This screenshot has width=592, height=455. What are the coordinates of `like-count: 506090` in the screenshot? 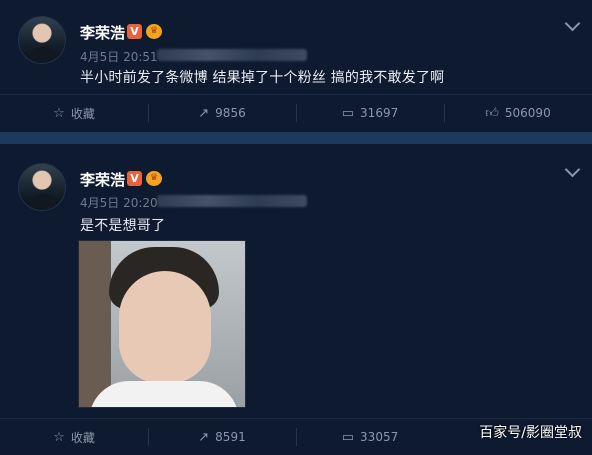 It's located at (527, 113).